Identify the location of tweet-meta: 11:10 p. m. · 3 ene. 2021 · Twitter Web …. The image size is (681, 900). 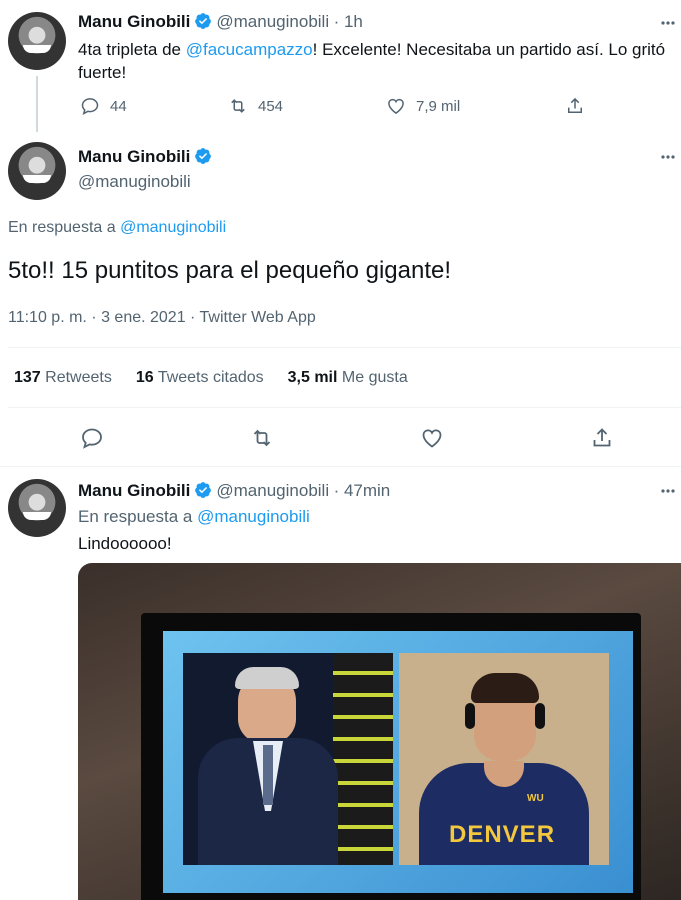
(162, 318).